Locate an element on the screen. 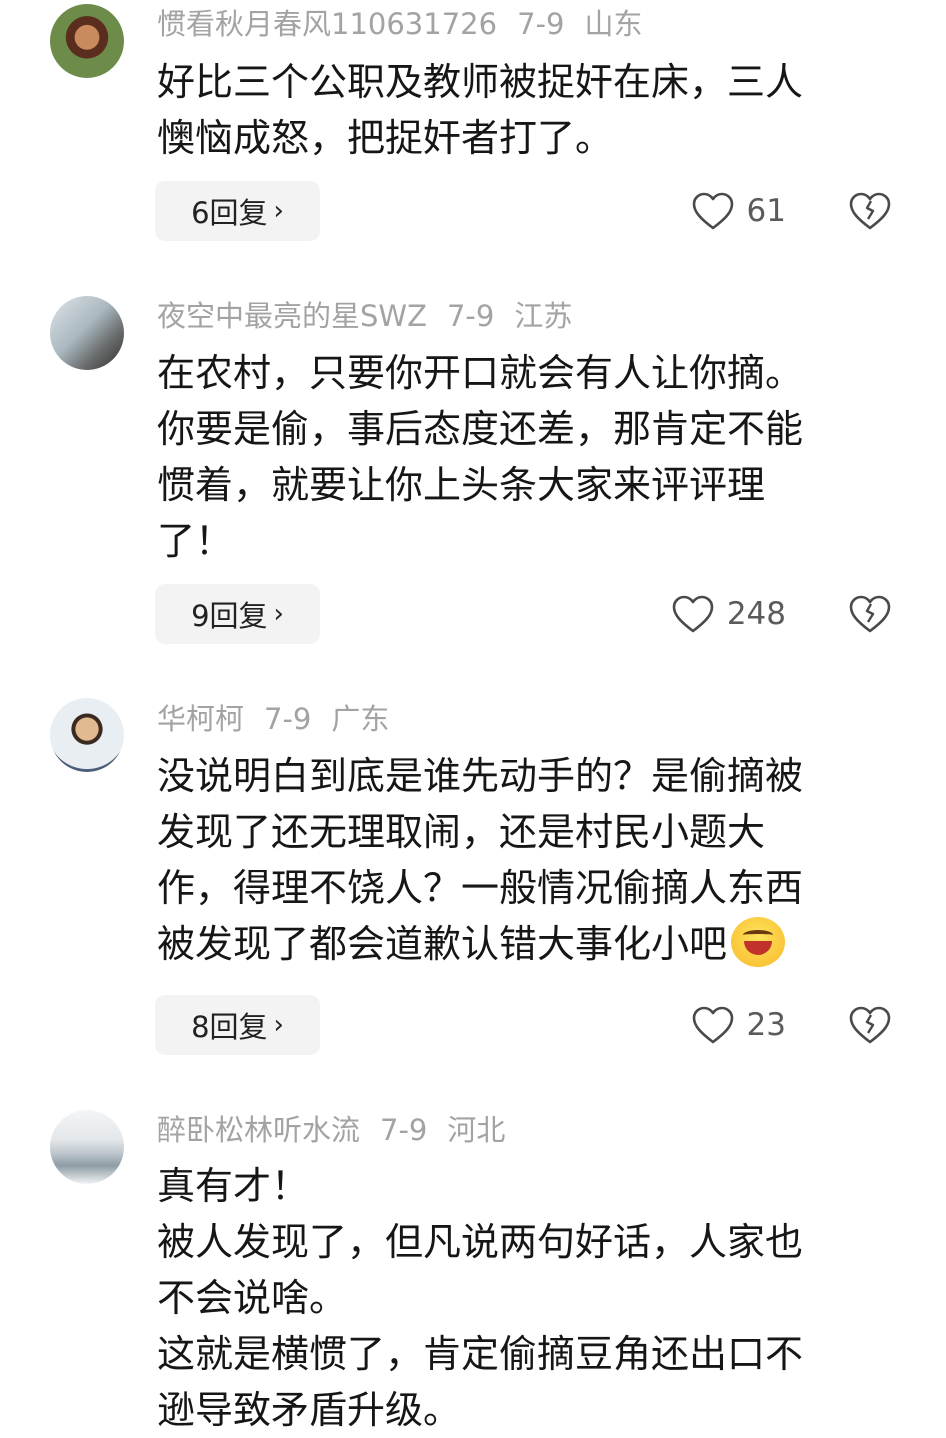 This screenshot has width=946, height=1438. reply-count-label: 8回复 is located at coordinates (229, 1027).